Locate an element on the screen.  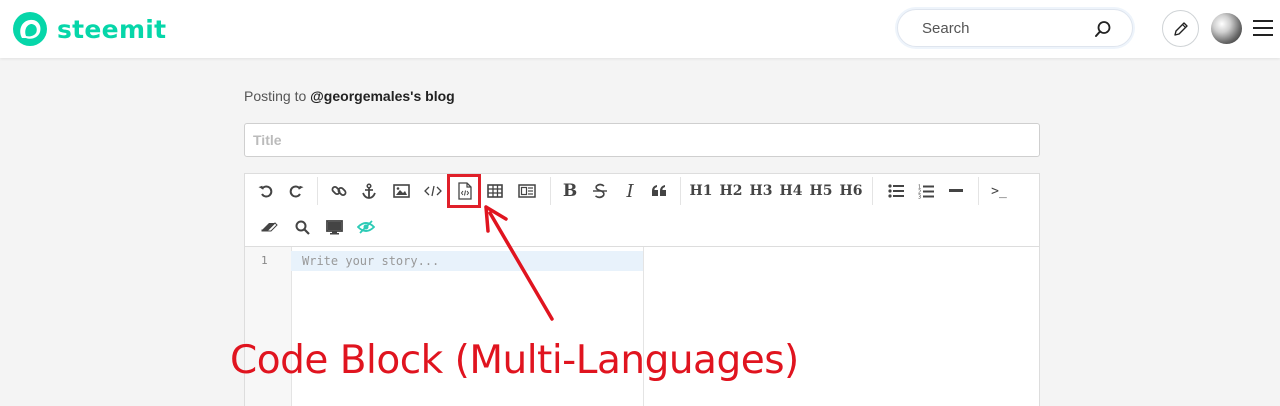
search-replace-button is located at coordinates (302, 227).